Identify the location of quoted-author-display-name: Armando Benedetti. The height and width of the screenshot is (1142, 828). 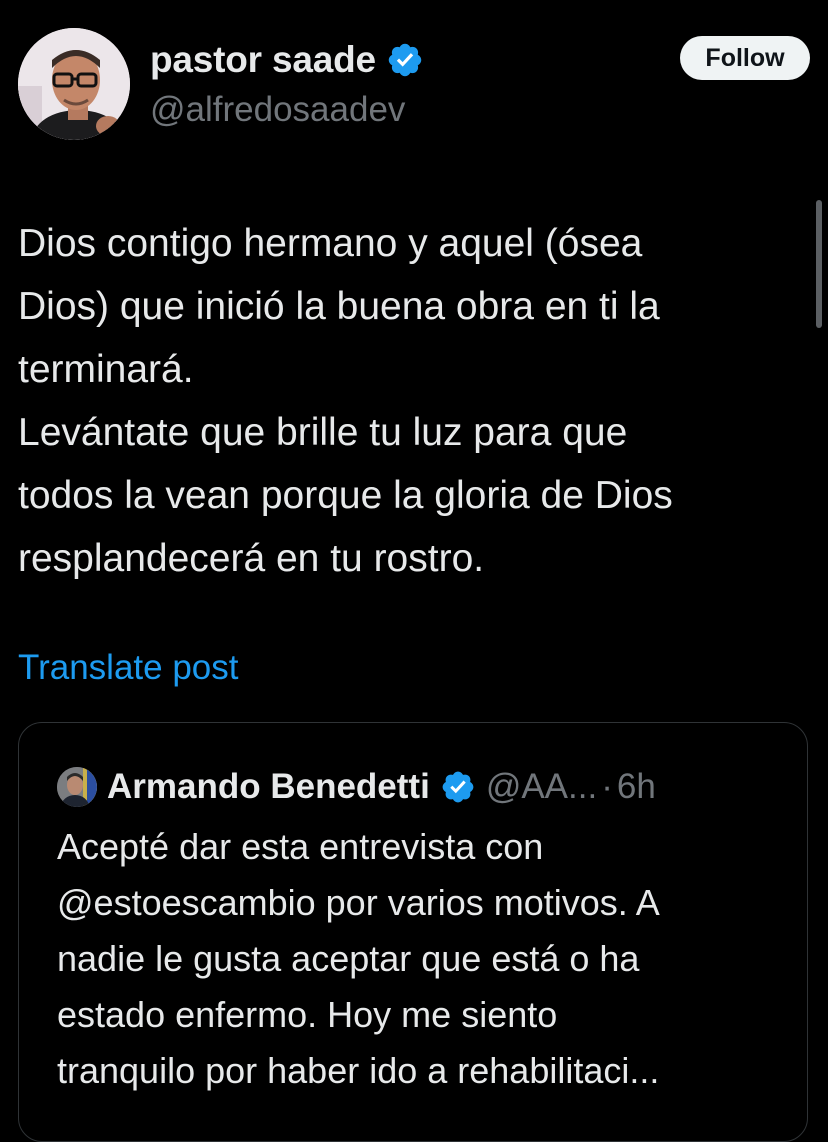
(268, 787).